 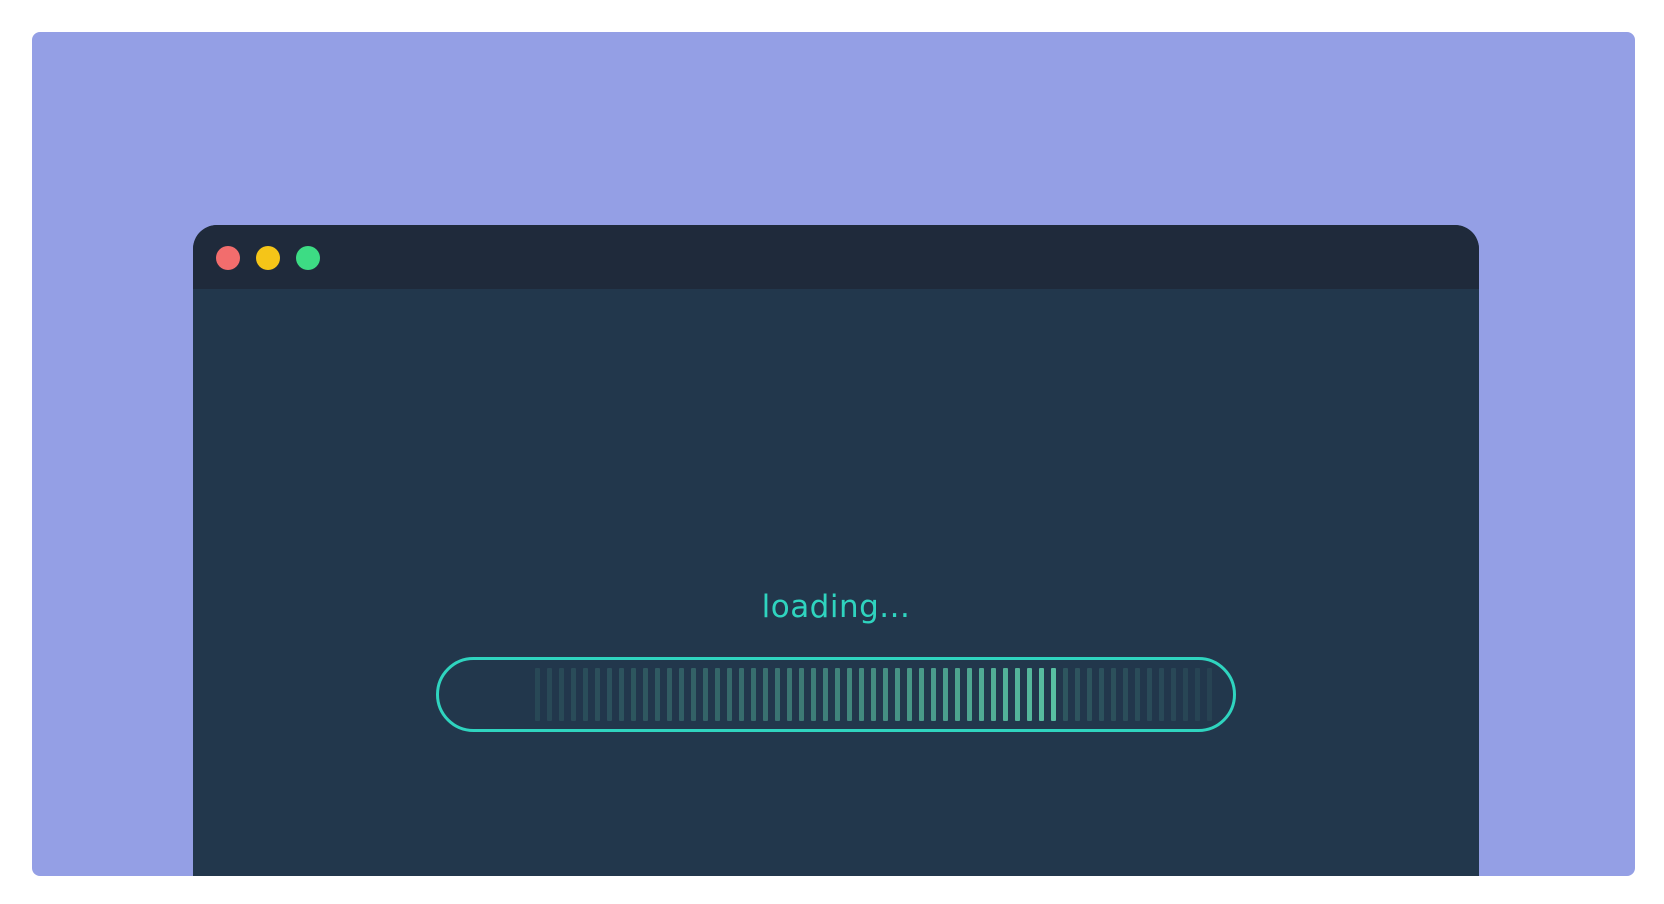 What do you see at coordinates (308, 258) in the screenshot?
I see `maximize-window-button` at bounding box center [308, 258].